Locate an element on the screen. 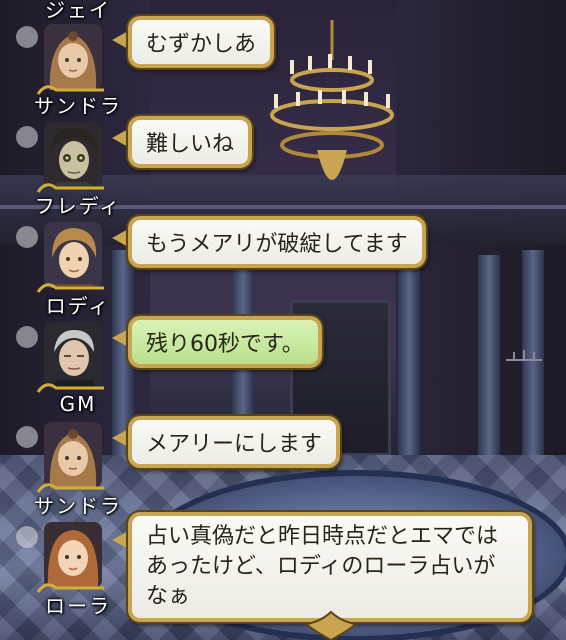  speaker-name: フレディ is located at coordinates (78, 206).